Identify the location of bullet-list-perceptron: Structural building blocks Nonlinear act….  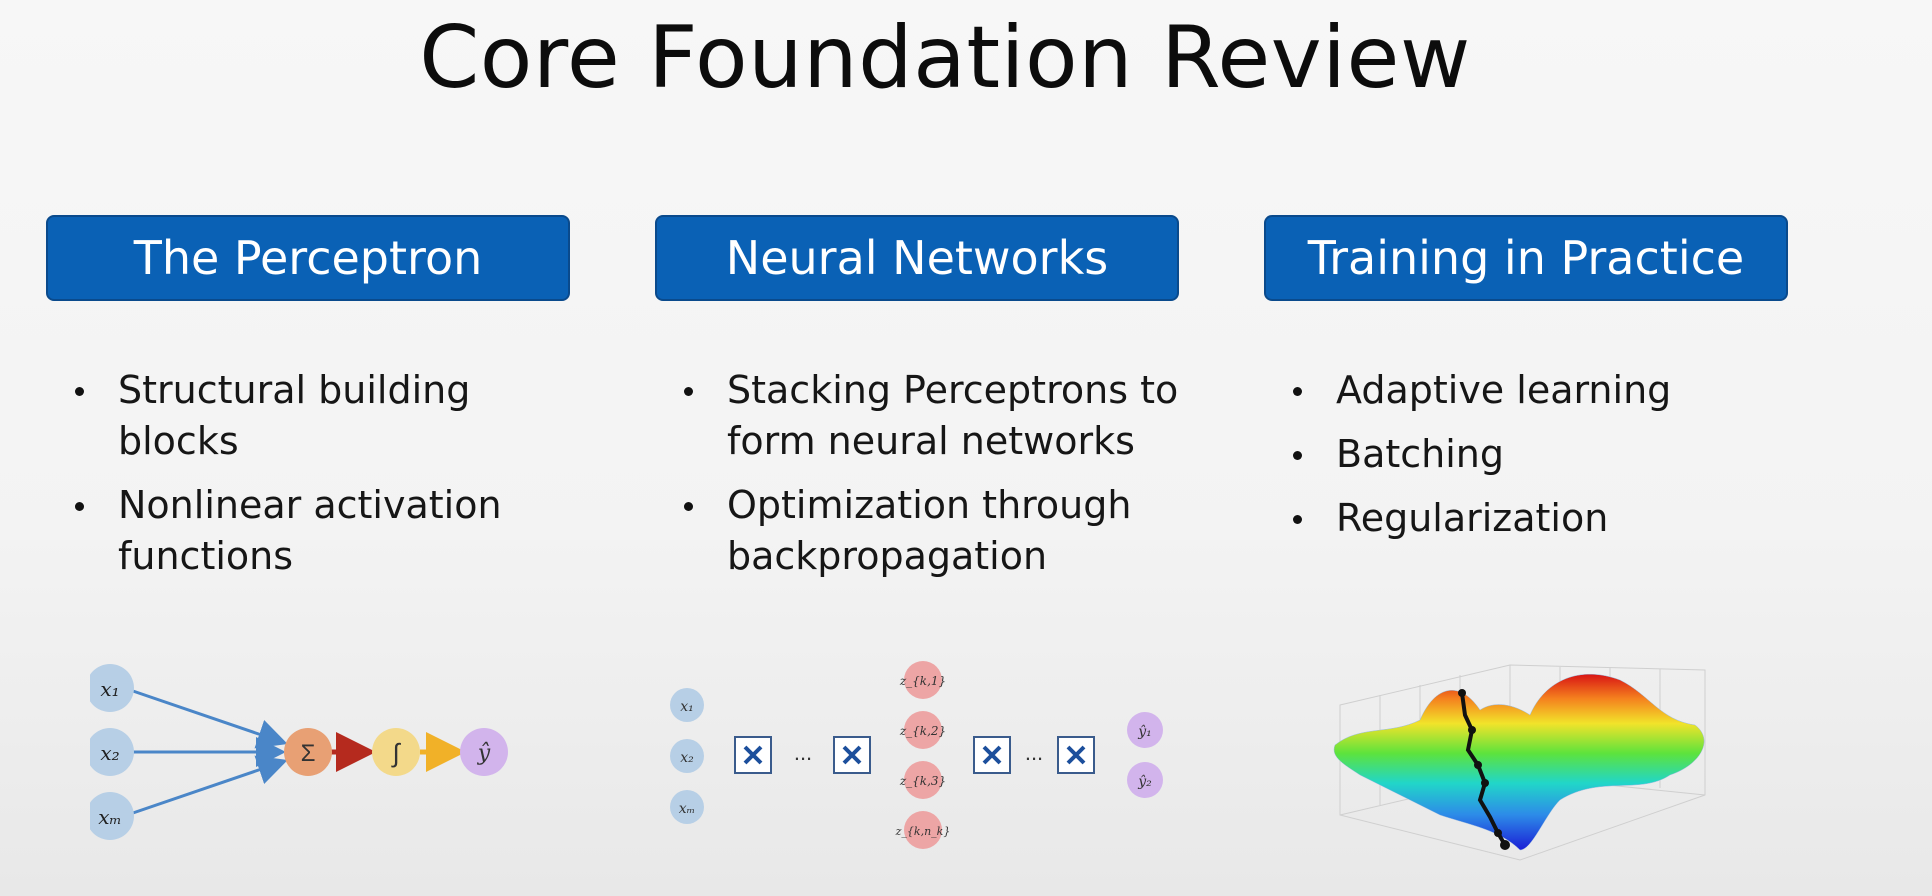
(320, 480).